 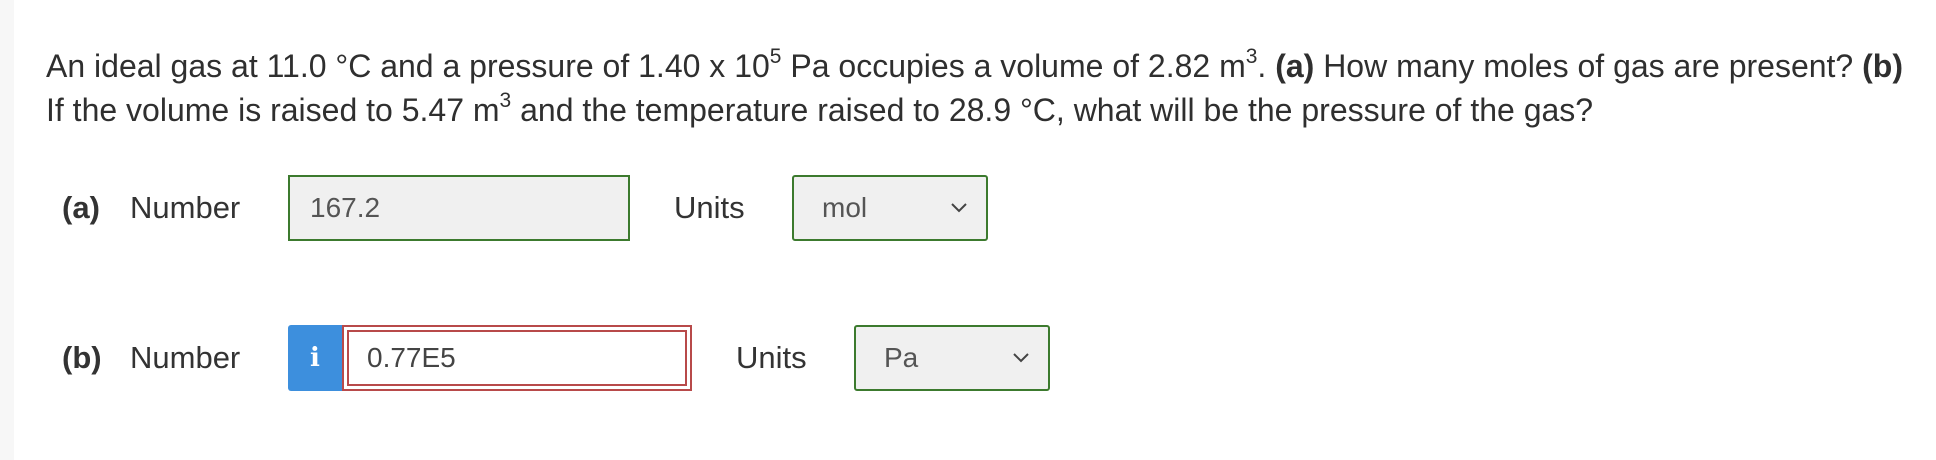 I want to click on question-superscript-2: 3, so click(x=1251, y=57).